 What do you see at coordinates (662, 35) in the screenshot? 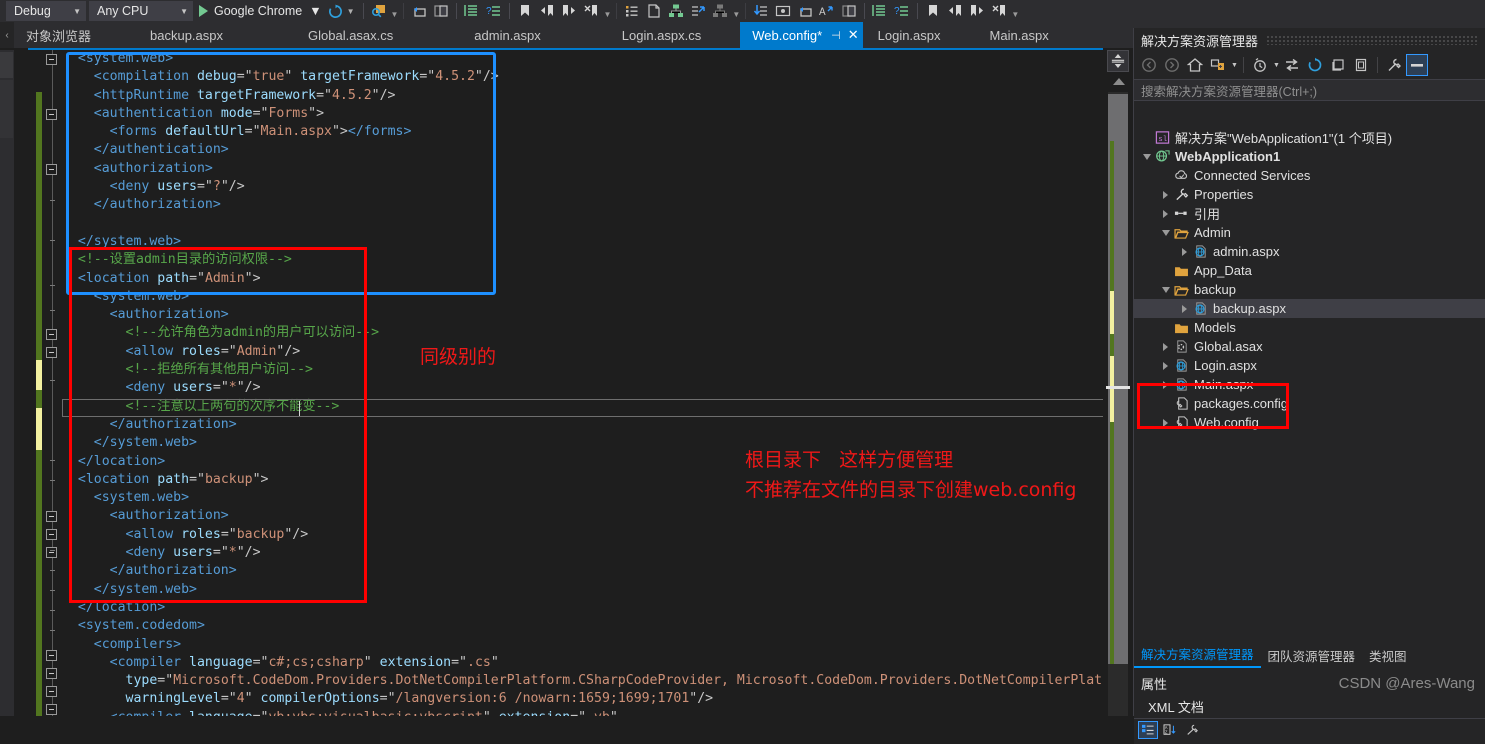
I see `tab-login-aspx-cs: Login.aspx.cs` at bounding box center [662, 35].